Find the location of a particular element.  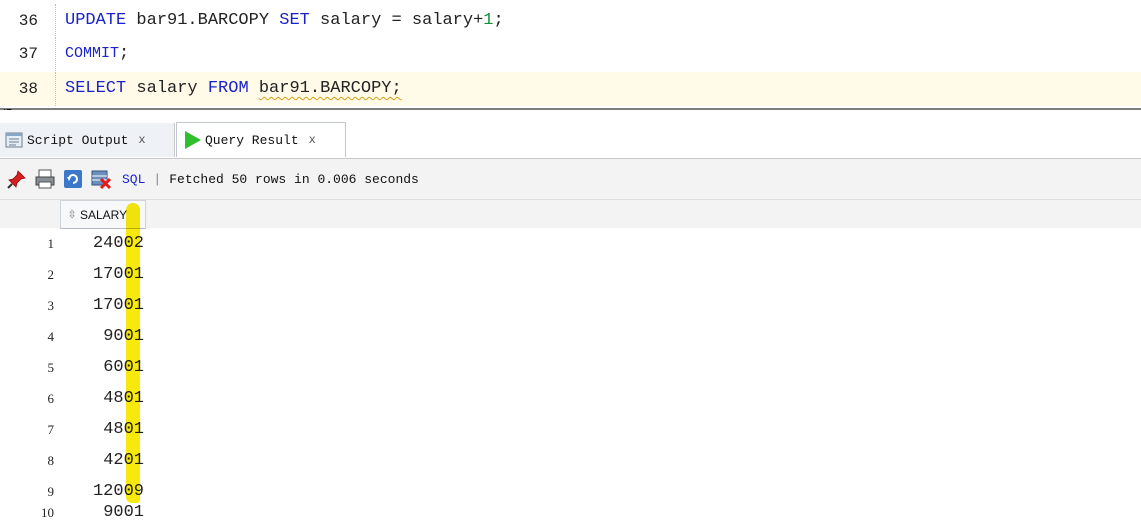

pin-icon is located at coordinates (17, 179).